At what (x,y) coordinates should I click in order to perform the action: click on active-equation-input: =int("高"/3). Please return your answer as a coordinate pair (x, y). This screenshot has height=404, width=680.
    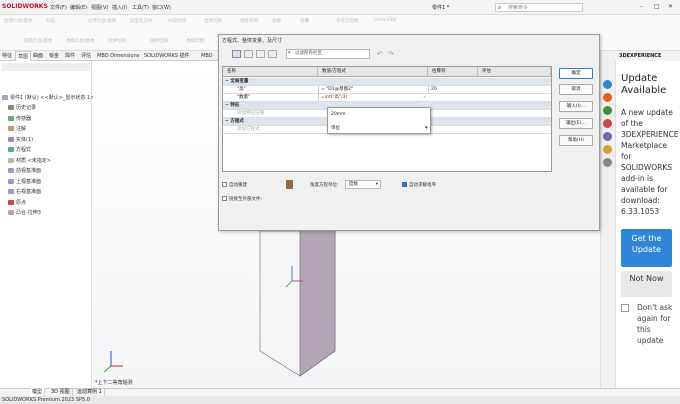
    Looking at the image, I should click on (373, 98).